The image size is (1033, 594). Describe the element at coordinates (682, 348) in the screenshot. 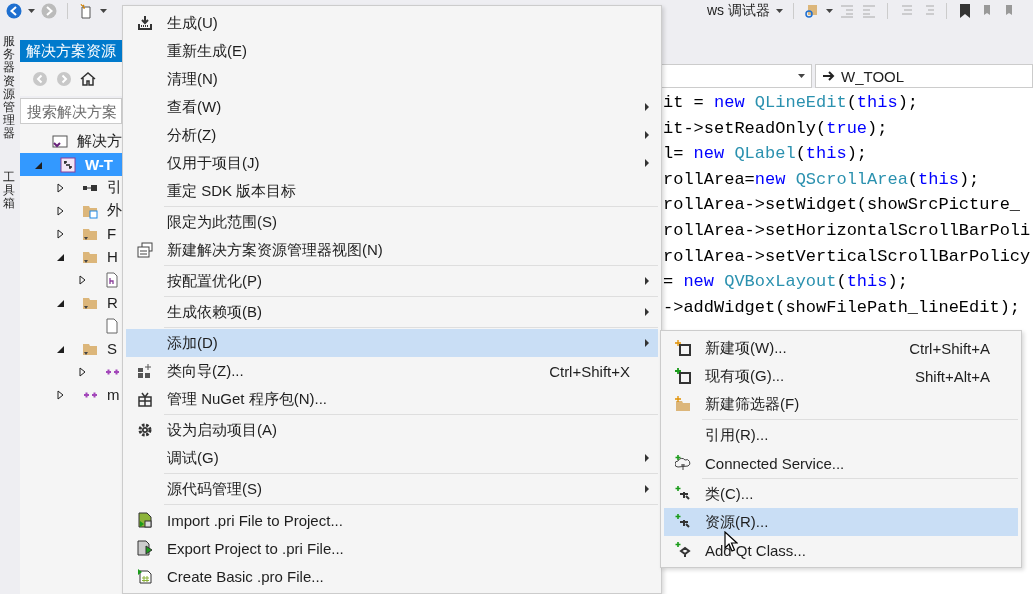

I see `new-item-icon` at that location.